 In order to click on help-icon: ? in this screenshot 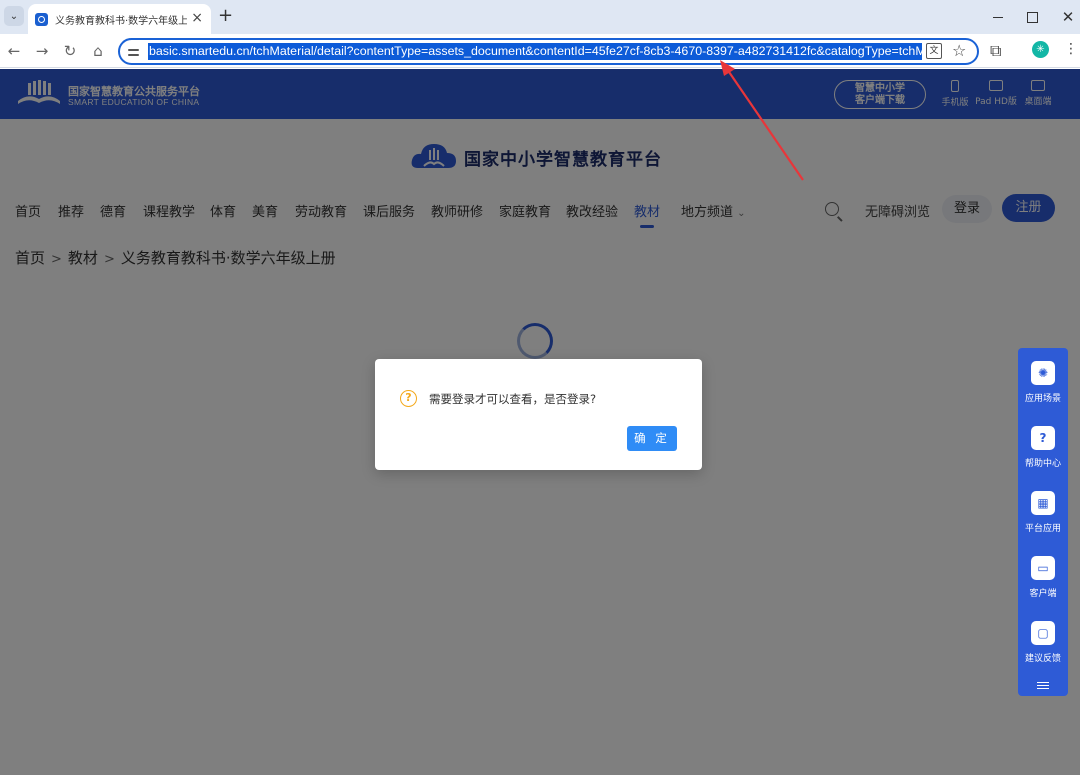, I will do `click(1043, 438)`.